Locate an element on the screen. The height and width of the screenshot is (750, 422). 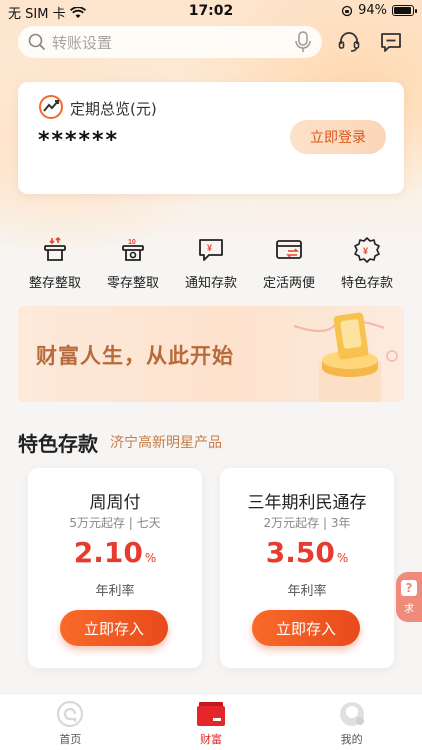
category-label: 特色存款 is located at coordinates (366, 283).